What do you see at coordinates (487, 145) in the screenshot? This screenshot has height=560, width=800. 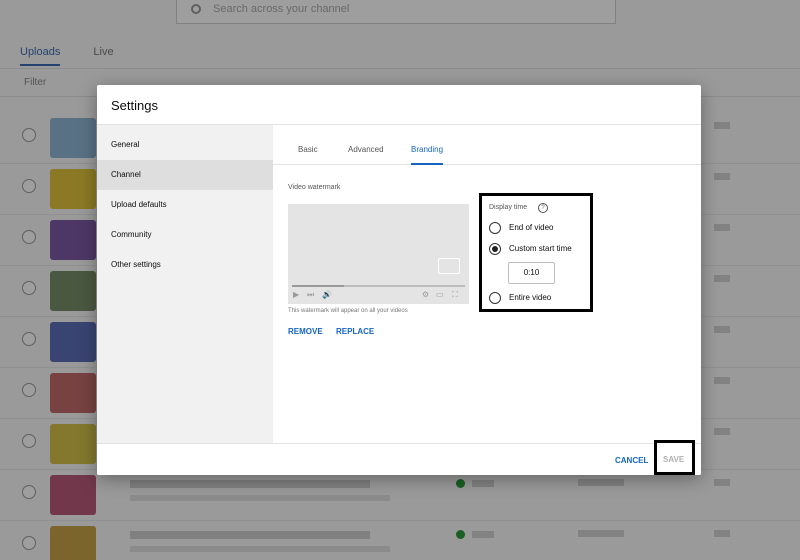 I see `channel-tabs: Basic Advanced Branding` at bounding box center [487, 145].